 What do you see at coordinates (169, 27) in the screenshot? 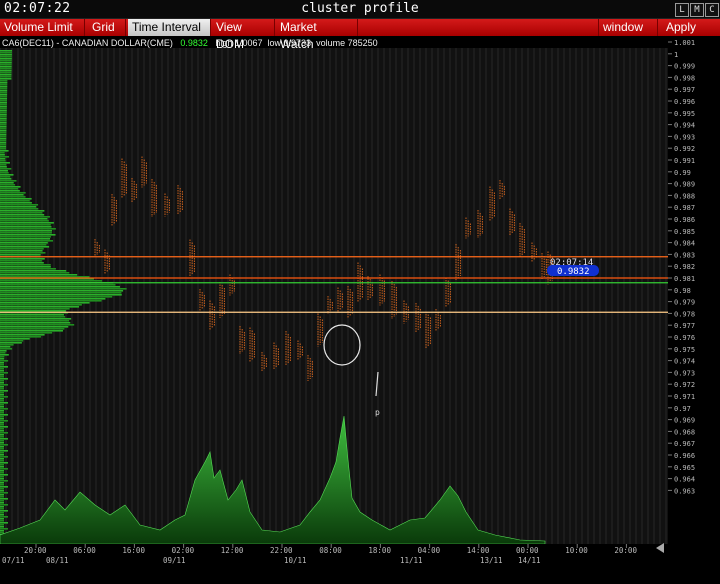
I see `menu-time-interval: Time Interval` at bounding box center [169, 27].